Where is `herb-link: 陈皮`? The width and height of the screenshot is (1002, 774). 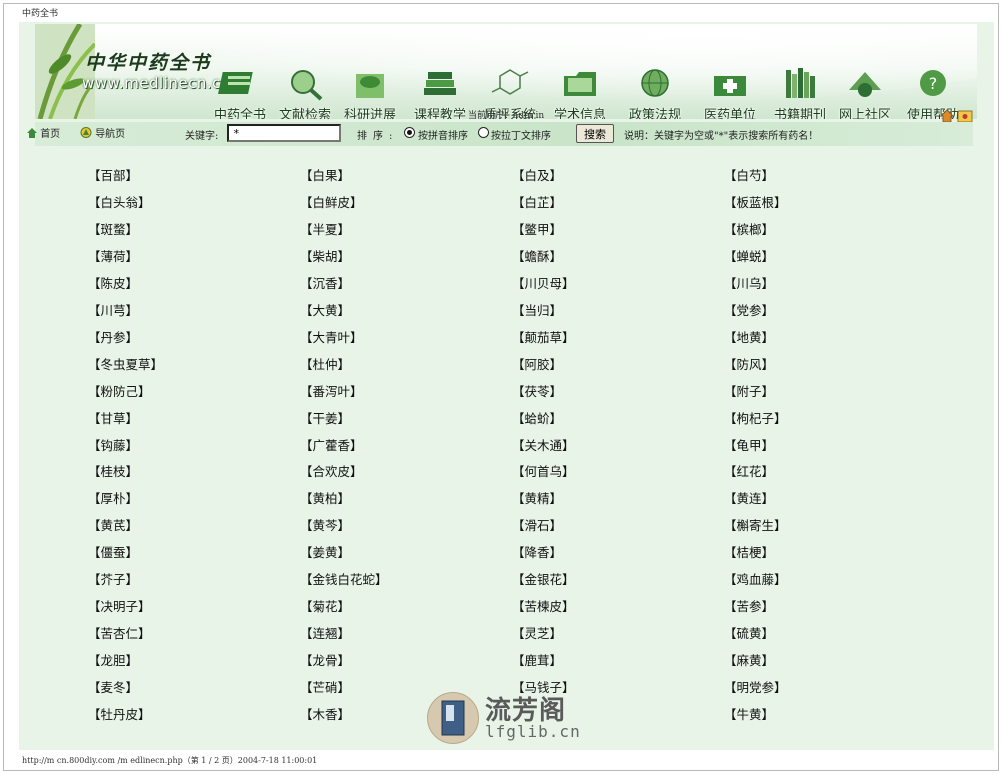
herb-link: 陈皮 is located at coordinates (113, 282).